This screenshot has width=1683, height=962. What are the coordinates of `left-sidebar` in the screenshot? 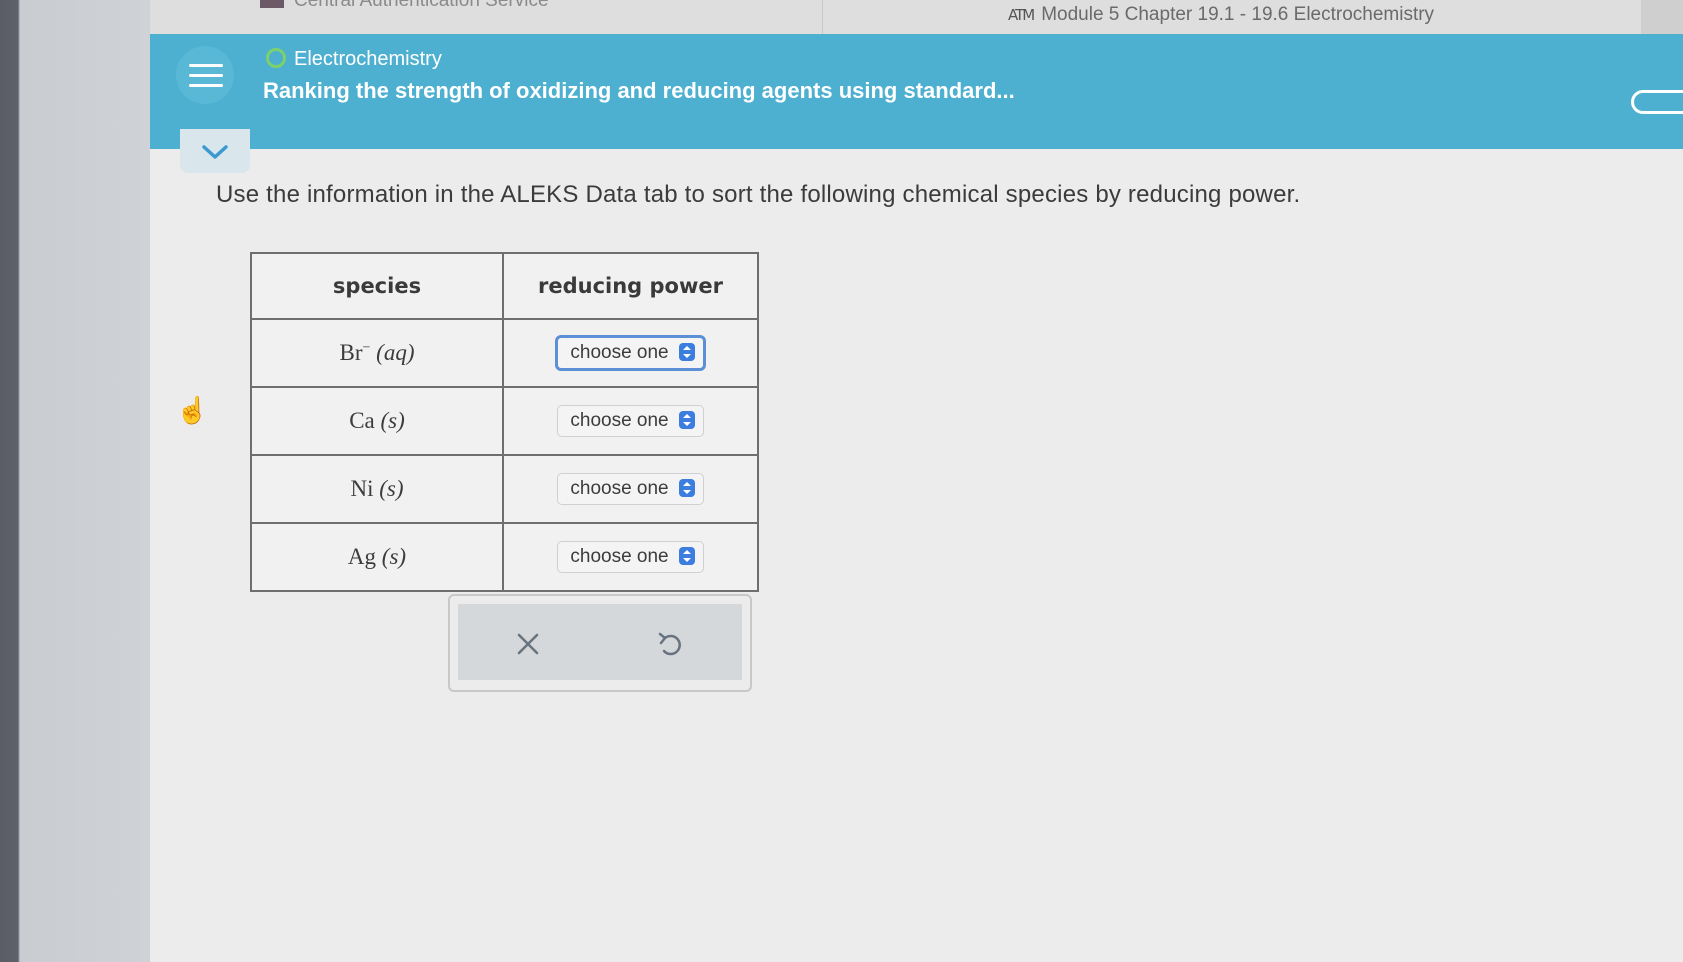 It's located at (75, 481).